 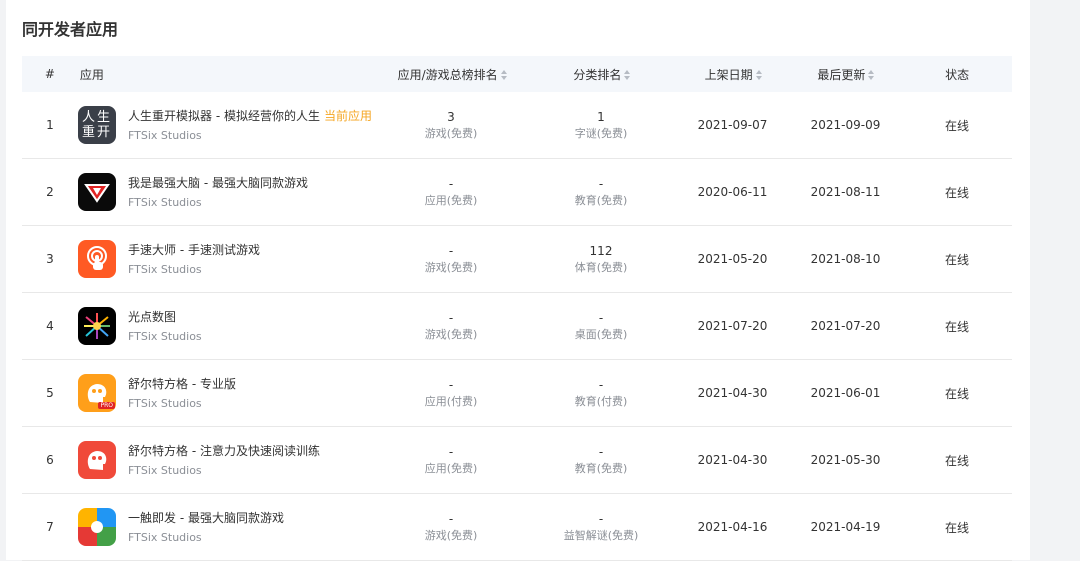 What do you see at coordinates (347, 115) in the screenshot?
I see `current-app-tag: 当前应用` at bounding box center [347, 115].